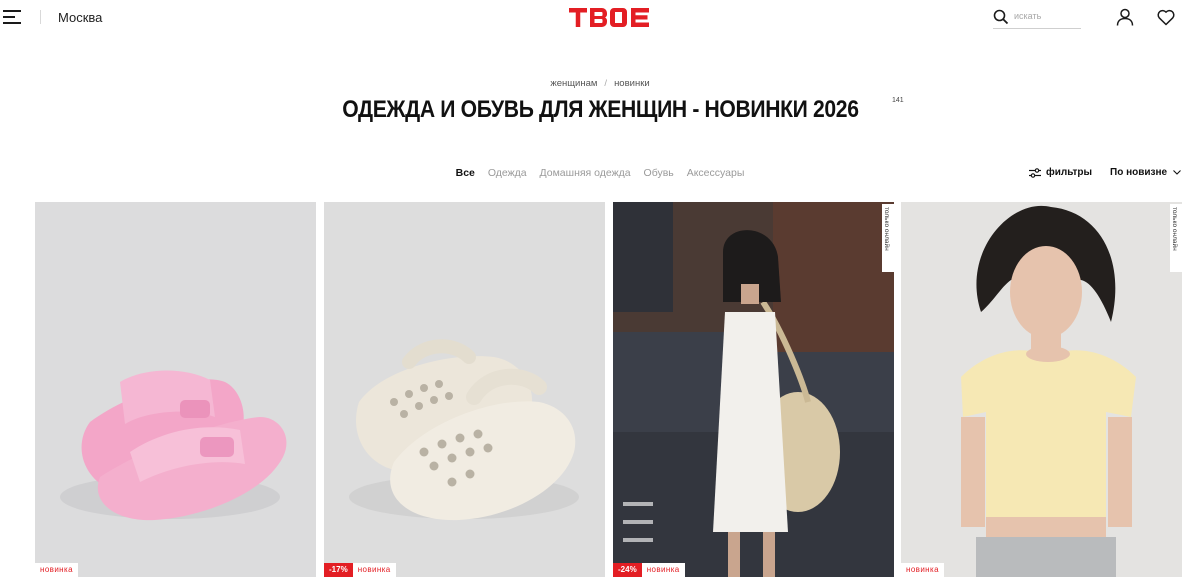 The image size is (1200, 582). What do you see at coordinates (1166, 17) in the screenshot?
I see `heart-icon` at bounding box center [1166, 17].